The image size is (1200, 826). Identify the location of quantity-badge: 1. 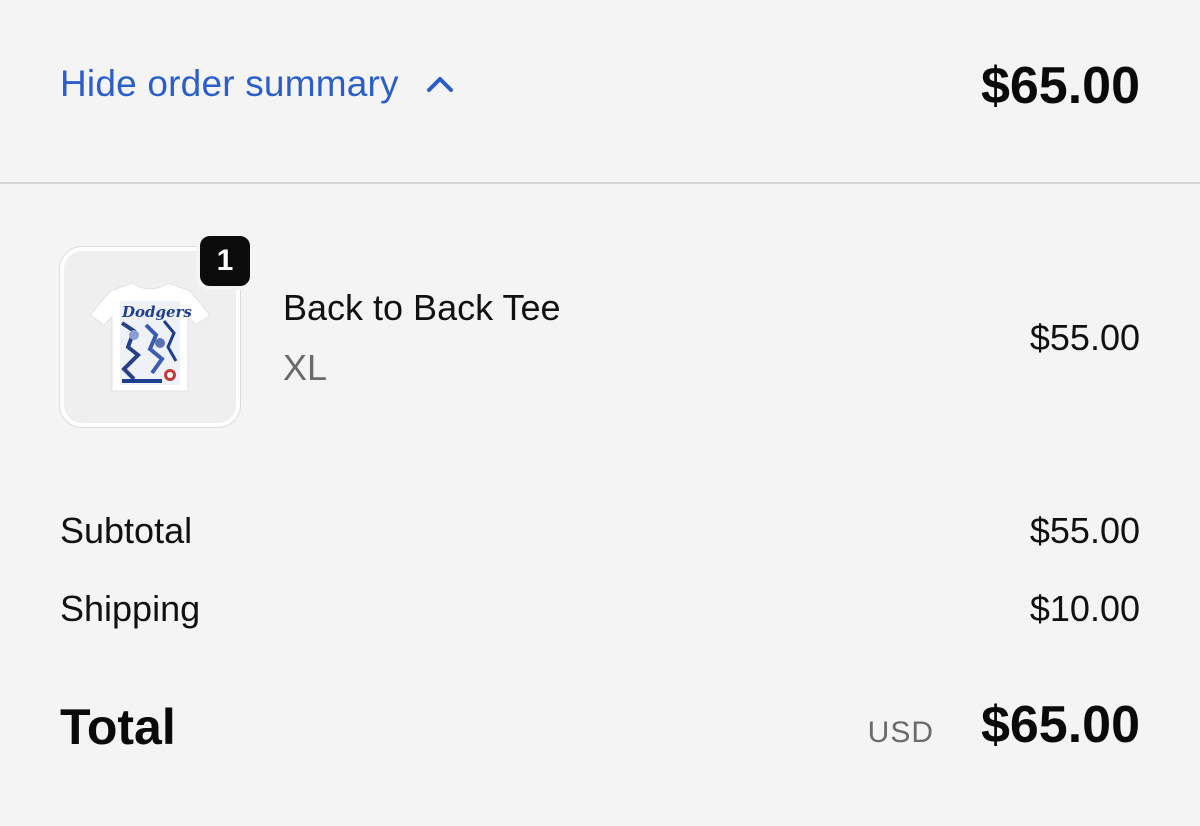
(225, 261).